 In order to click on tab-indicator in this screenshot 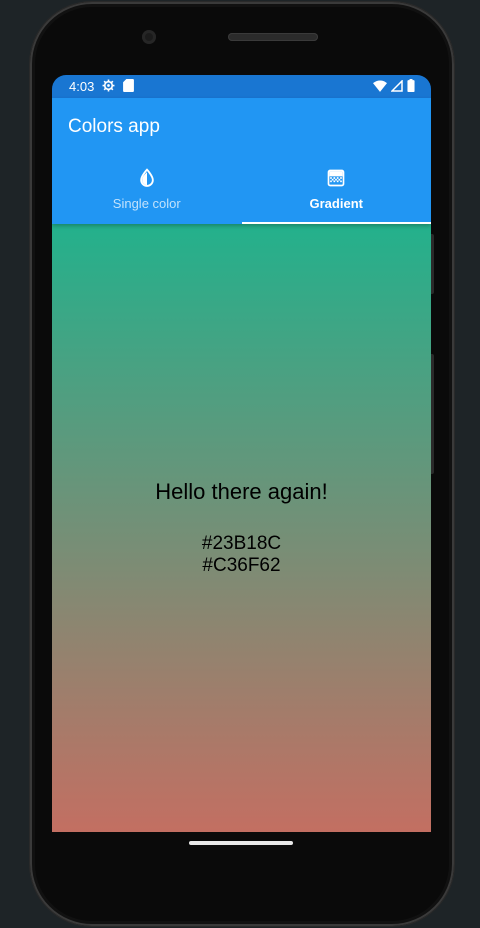, I will do `click(336, 223)`.